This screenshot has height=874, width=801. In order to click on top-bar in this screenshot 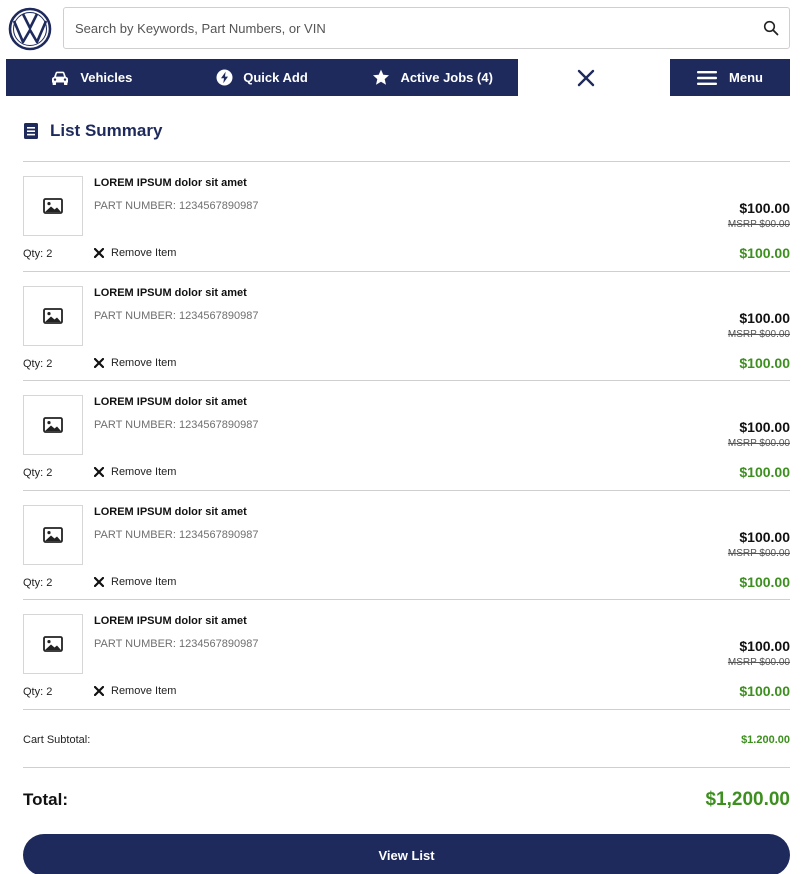, I will do `click(400, 29)`.